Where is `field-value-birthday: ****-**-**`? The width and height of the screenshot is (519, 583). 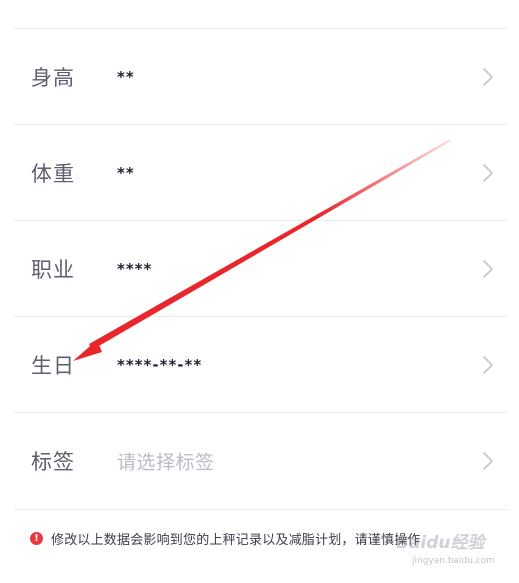
field-value-birthday: ****-**-** is located at coordinates (160, 365).